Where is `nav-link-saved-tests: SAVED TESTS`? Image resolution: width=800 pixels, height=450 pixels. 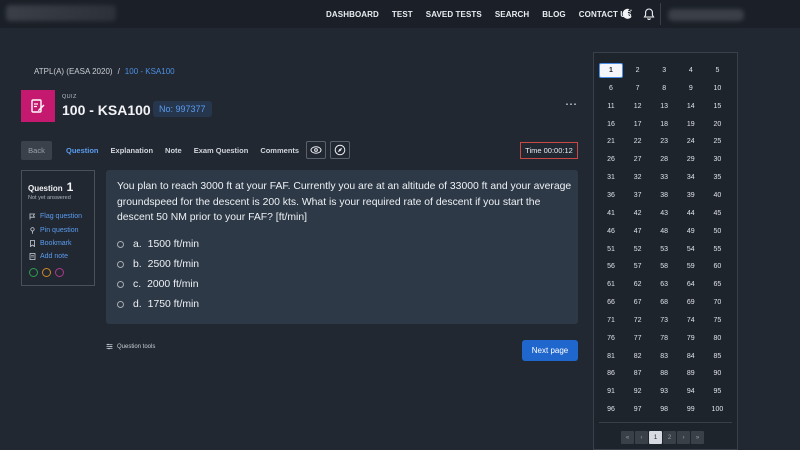
nav-link-saved-tests: SAVED TESTS is located at coordinates (454, 14).